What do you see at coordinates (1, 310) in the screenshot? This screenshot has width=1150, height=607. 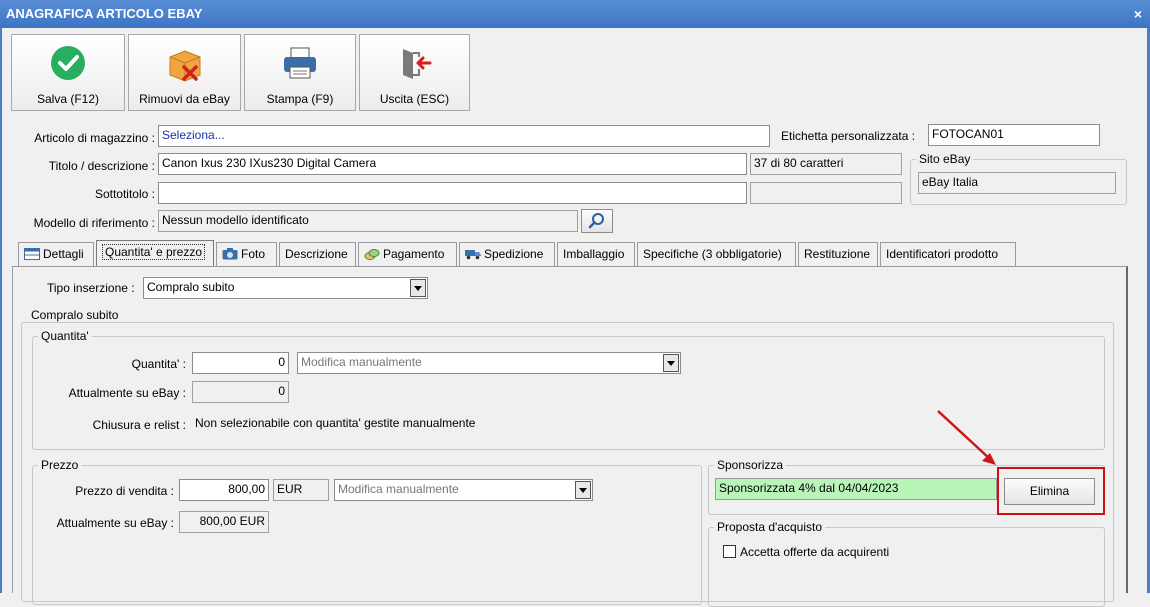 I see `window-frame-left` at bounding box center [1, 310].